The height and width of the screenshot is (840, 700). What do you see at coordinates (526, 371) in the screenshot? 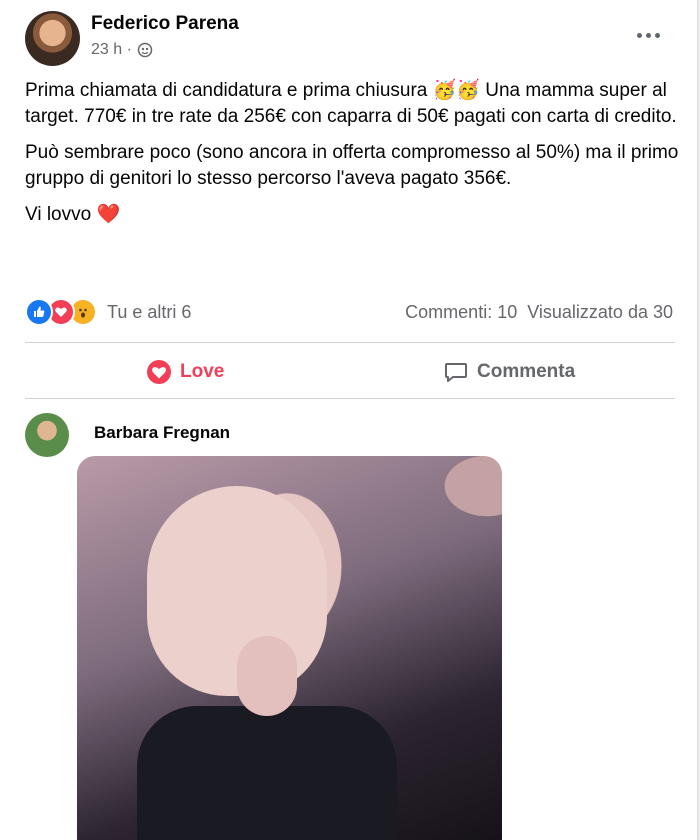
I see `comment-button-label: Commenta` at bounding box center [526, 371].